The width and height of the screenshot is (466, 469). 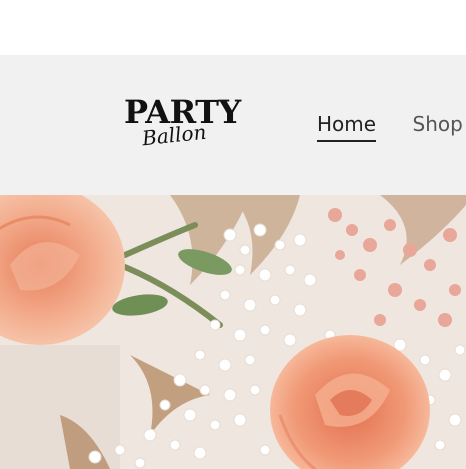 What do you see at coordinates (233, 27) in the screenshot?
I see `top-white-bar` at bounding box center [233, 27].